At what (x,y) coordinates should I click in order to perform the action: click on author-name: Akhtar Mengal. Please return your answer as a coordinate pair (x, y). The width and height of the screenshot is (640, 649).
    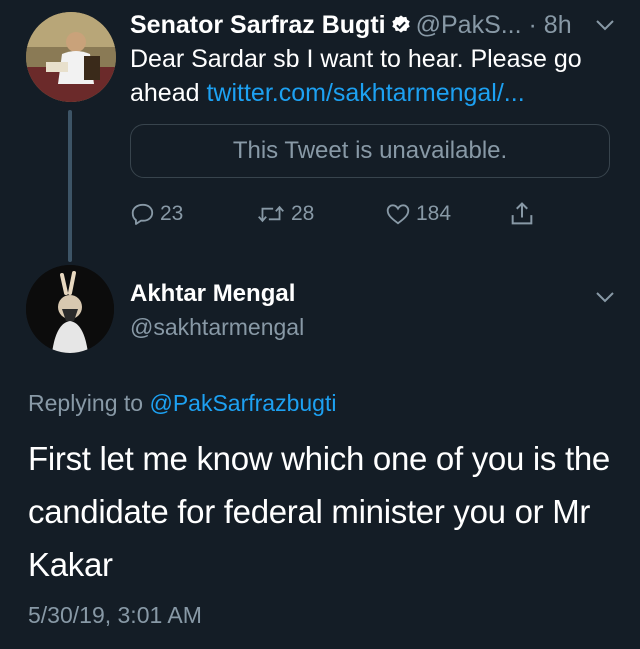
    Looking at the image, I should click on (212, 294).